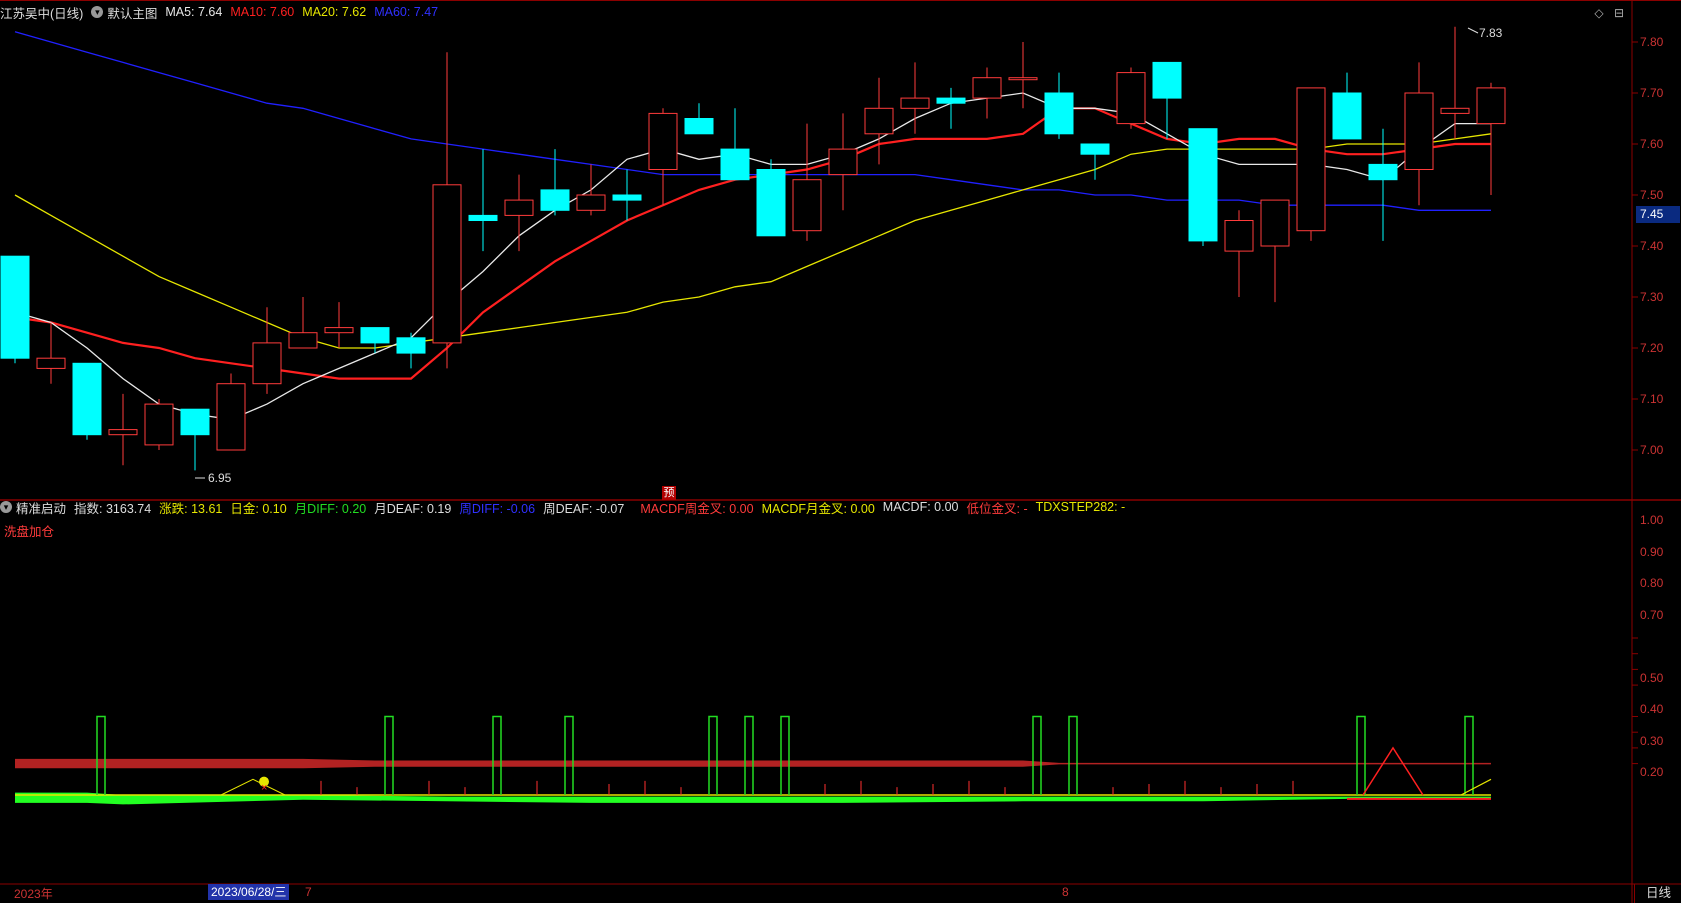 Image resolution: width=1681 pixels, height=903 pixels. What do you see at coordinates (1652, 520) in the screenshot?
I see `indicator-tick: 1.00` at bounding box center [1652, 520].